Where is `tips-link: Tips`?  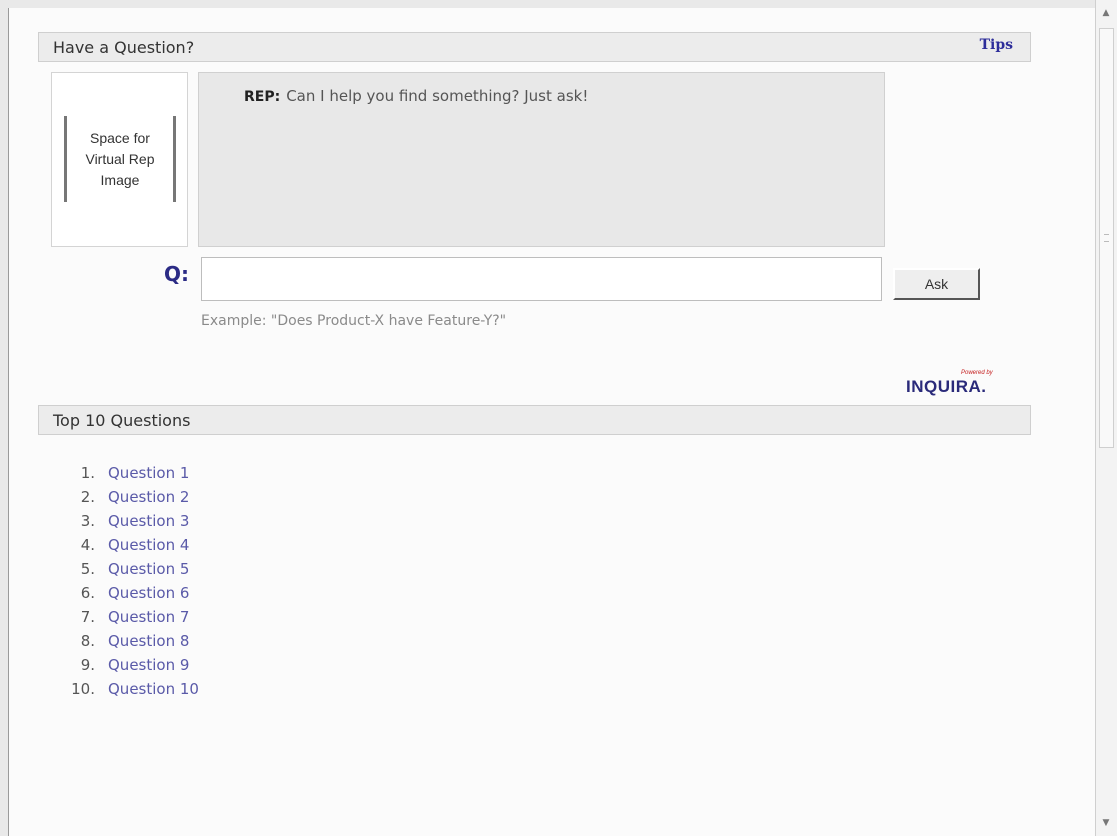
tips-link: Tips is located at coordinates (996, 45).